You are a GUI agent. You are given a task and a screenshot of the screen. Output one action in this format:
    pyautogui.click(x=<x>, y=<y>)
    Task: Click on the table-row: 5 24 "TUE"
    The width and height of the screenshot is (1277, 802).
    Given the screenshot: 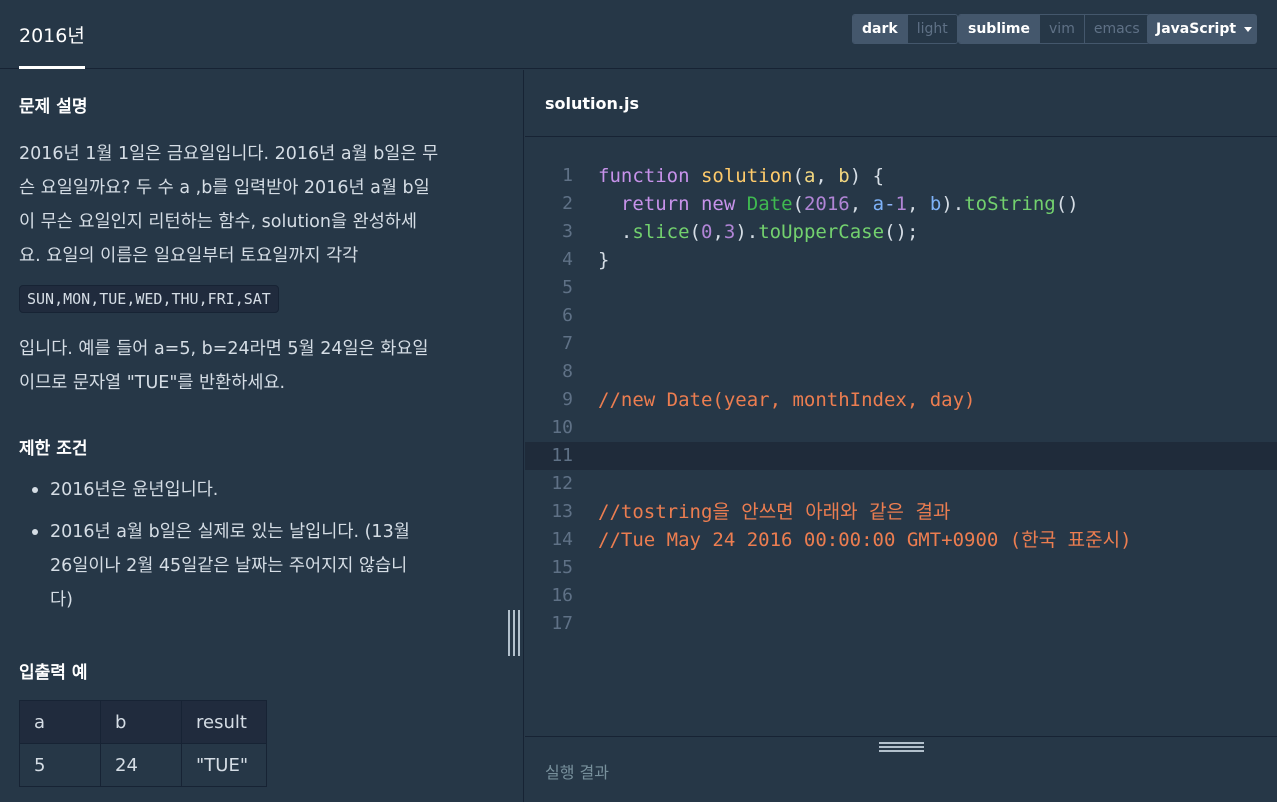 What is the action you would take?
    pyautogui.click(x=143, y=765)
    